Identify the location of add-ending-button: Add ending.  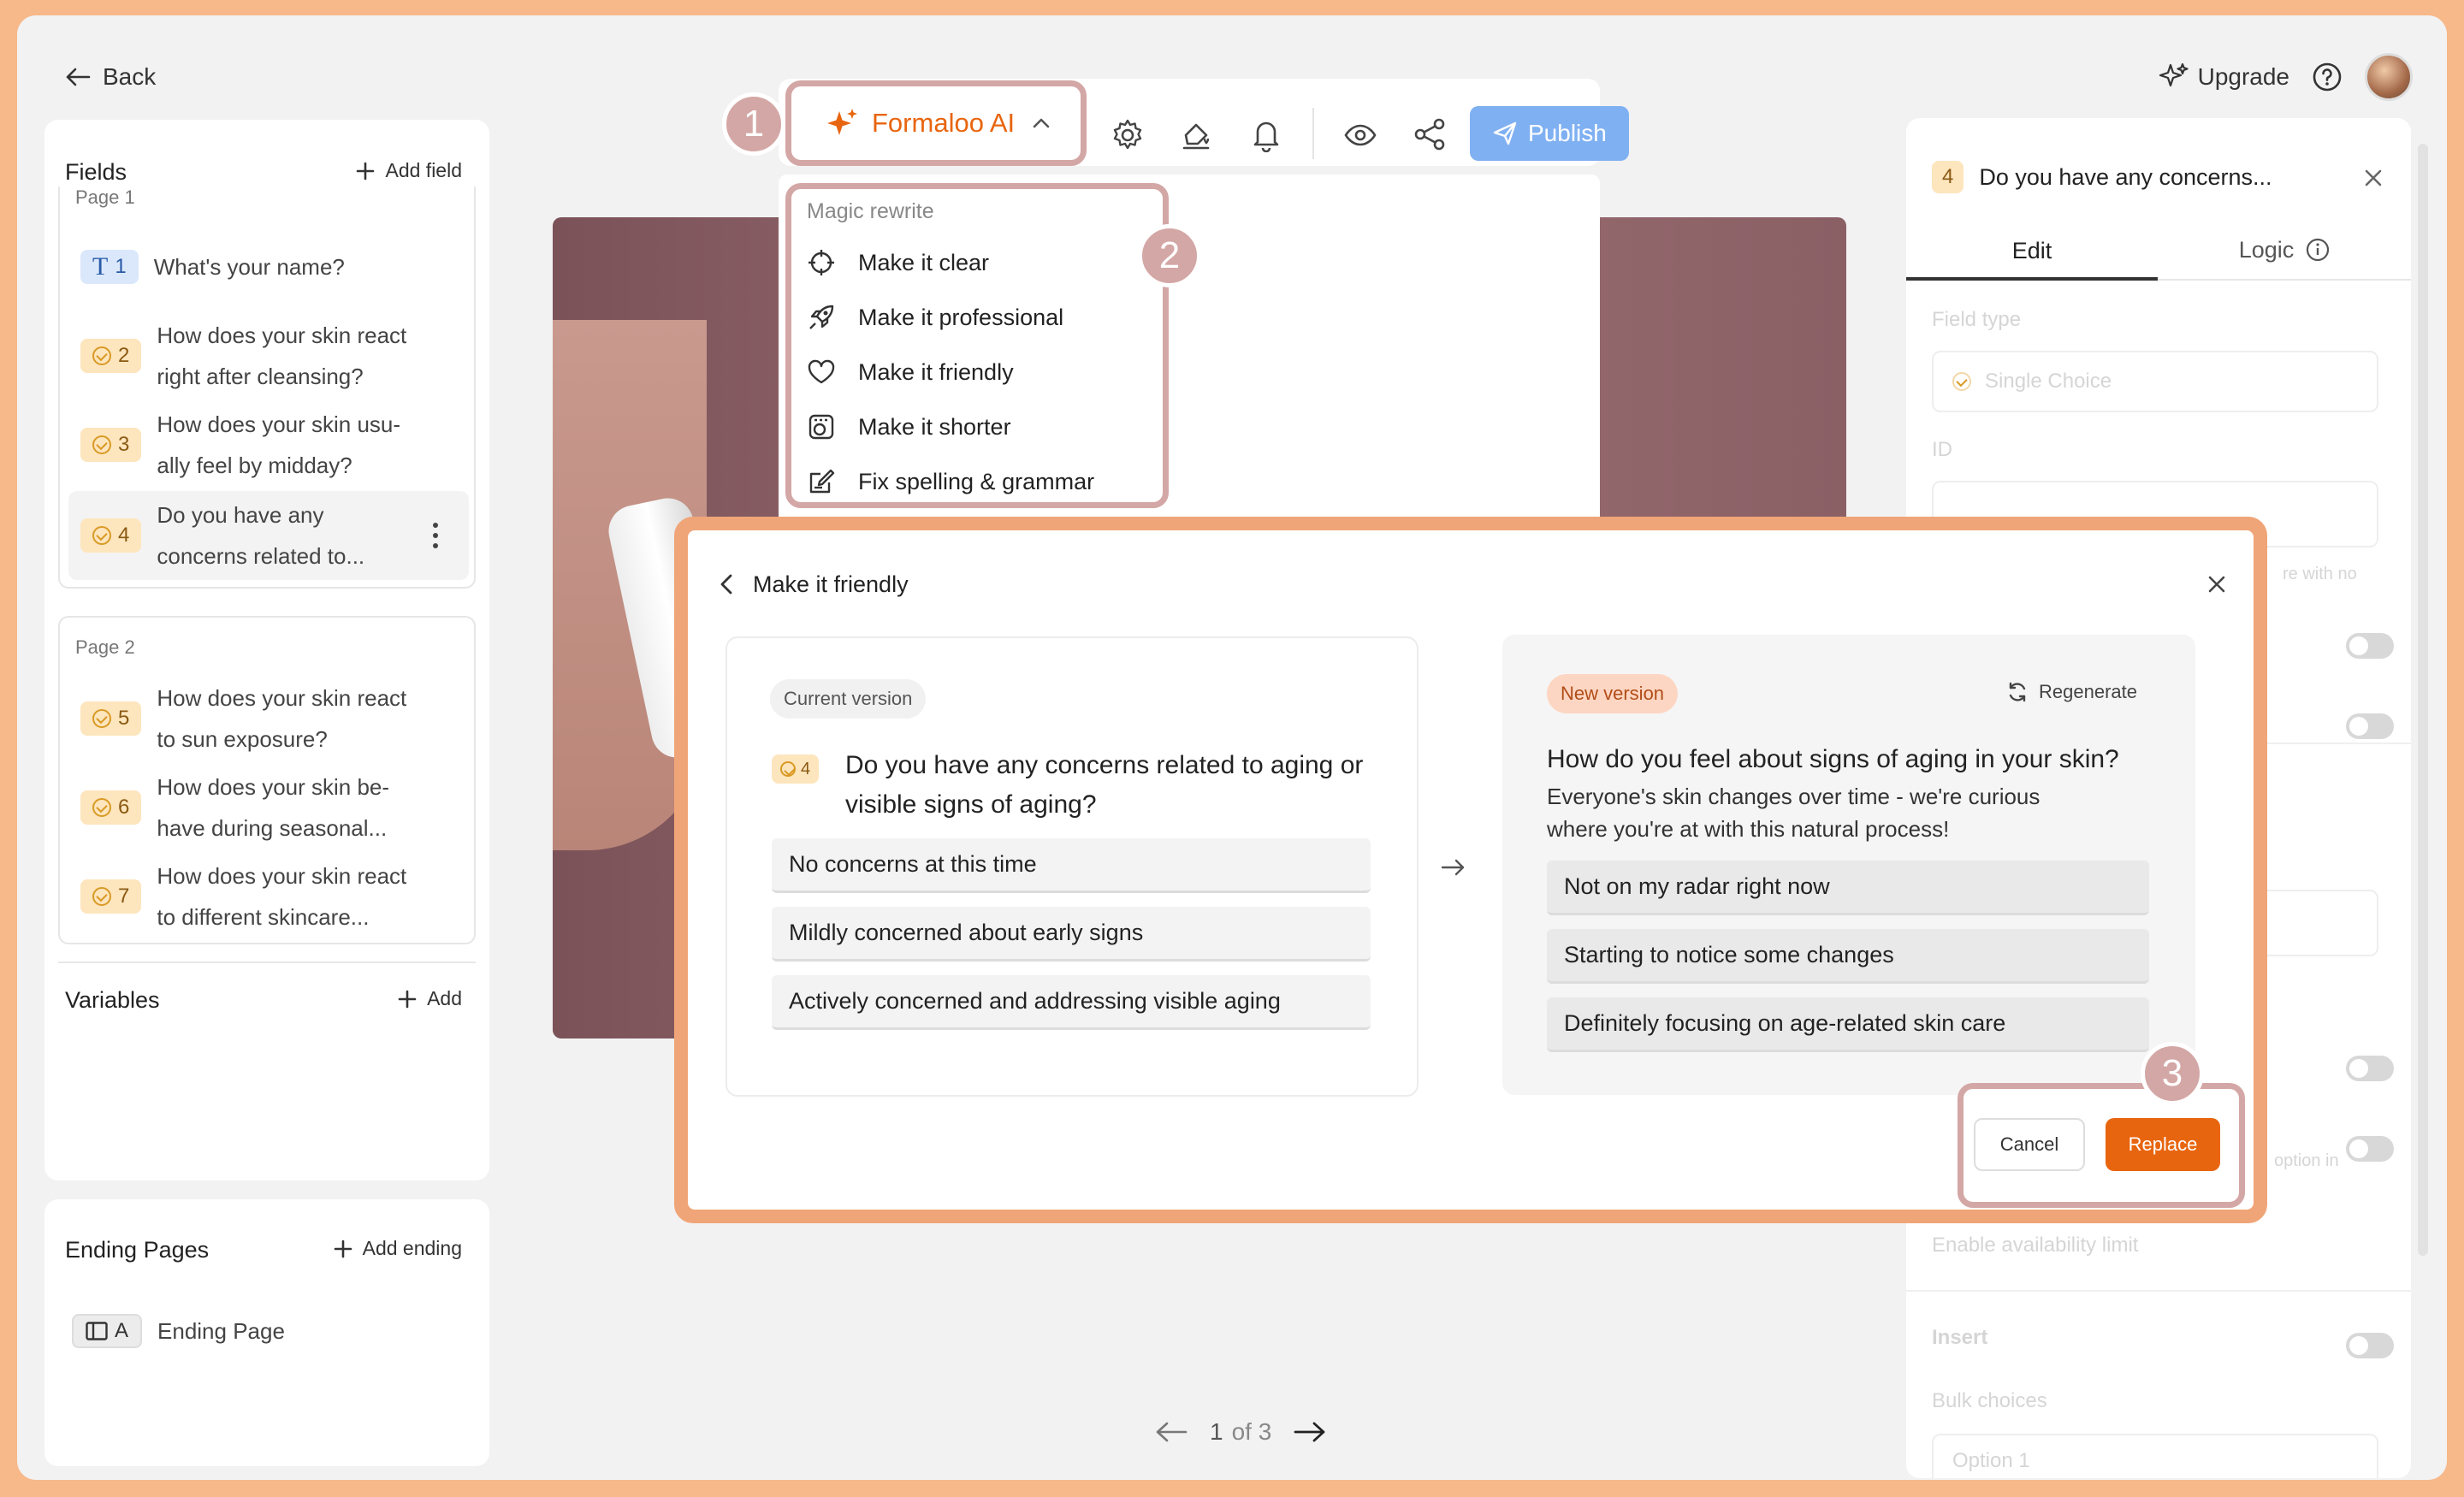
(398, 1248).